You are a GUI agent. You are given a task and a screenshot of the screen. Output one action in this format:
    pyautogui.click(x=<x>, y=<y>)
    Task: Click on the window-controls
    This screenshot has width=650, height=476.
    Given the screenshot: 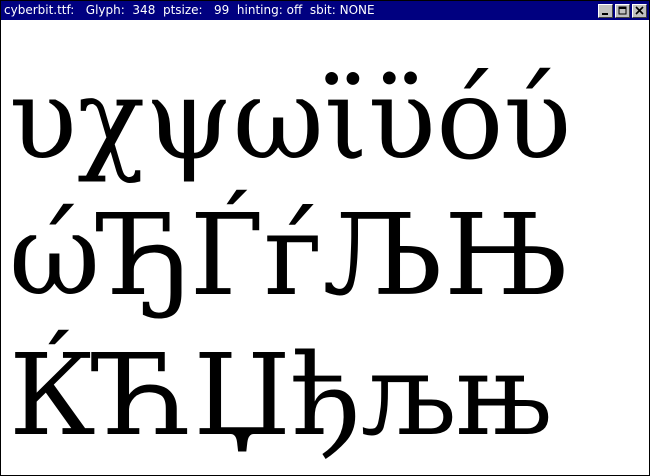 What is the action you would take?
    pyautogui.click(x=623, y=10)
    